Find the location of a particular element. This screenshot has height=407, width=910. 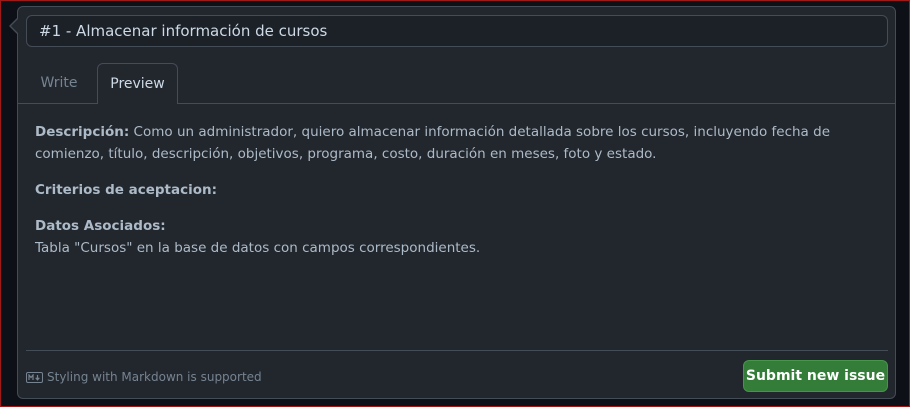

submit-issue-button: Submit new issue is located at coordinates (815, 376).